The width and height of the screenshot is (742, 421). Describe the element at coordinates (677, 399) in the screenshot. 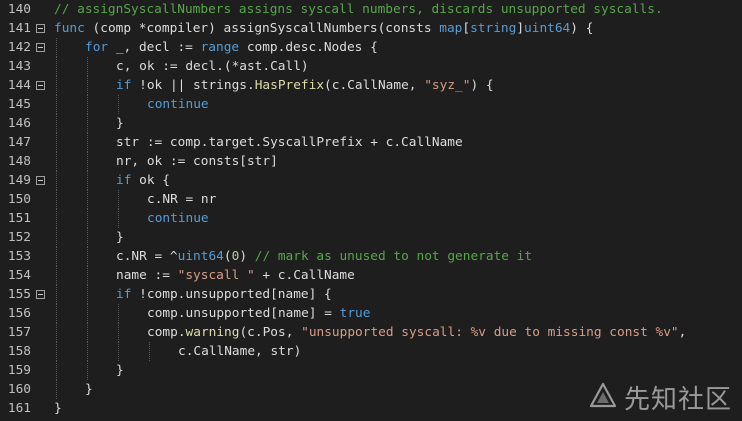

I see `watermark-text: 先知社区` at that location.